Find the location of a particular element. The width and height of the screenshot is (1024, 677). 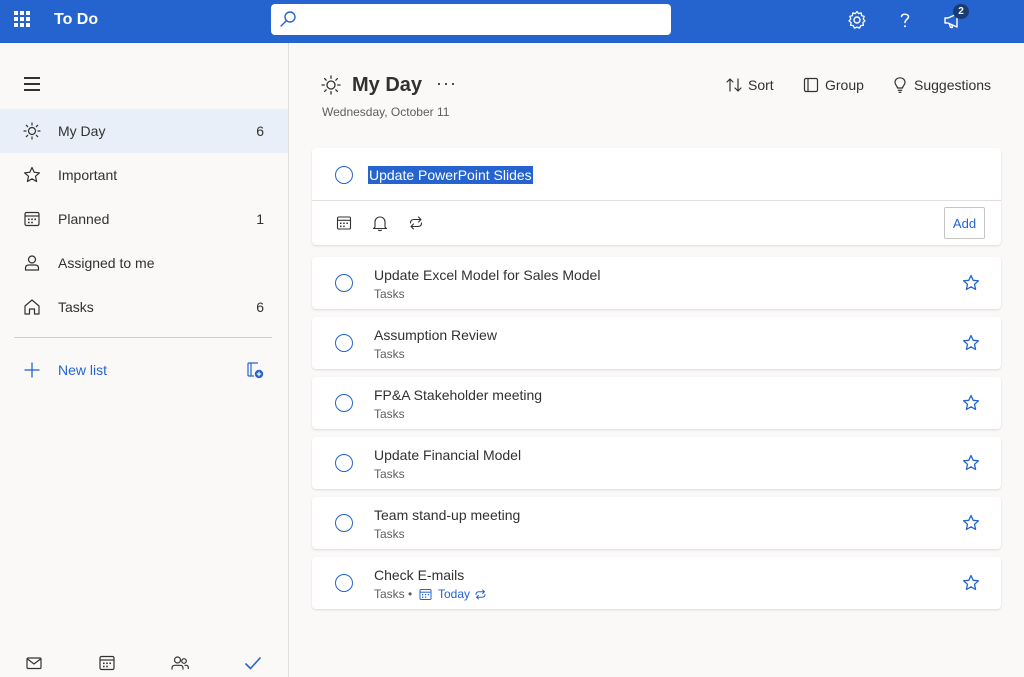

add-task-card: Update PowerPoint Slides Add is located at coordinates (656, 196).